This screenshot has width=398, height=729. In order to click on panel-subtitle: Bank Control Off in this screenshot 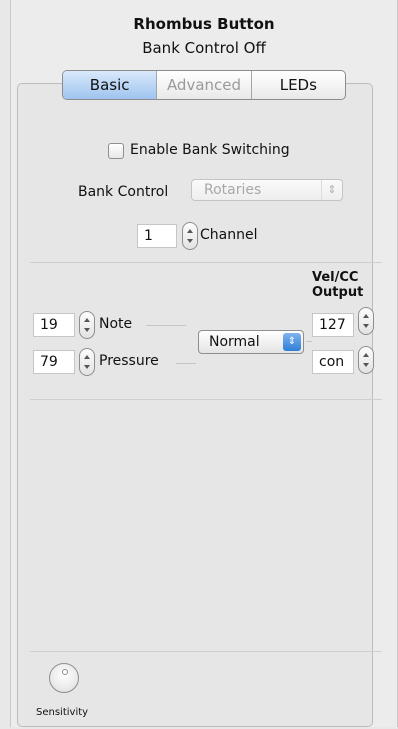, I will do `click(204, 48)`.